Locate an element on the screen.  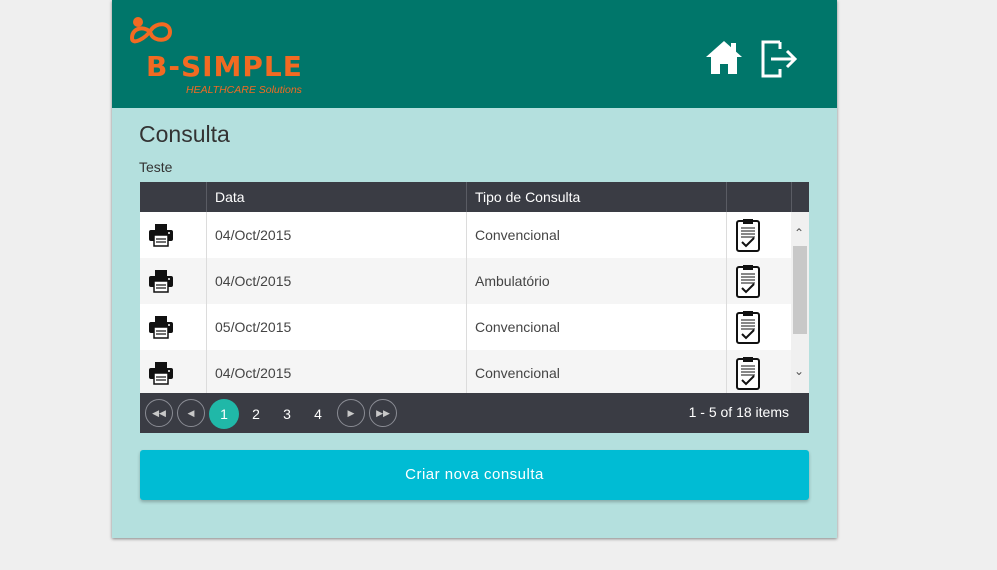
first-page-icon: ◀◀ is located at coordinates (159, 413).